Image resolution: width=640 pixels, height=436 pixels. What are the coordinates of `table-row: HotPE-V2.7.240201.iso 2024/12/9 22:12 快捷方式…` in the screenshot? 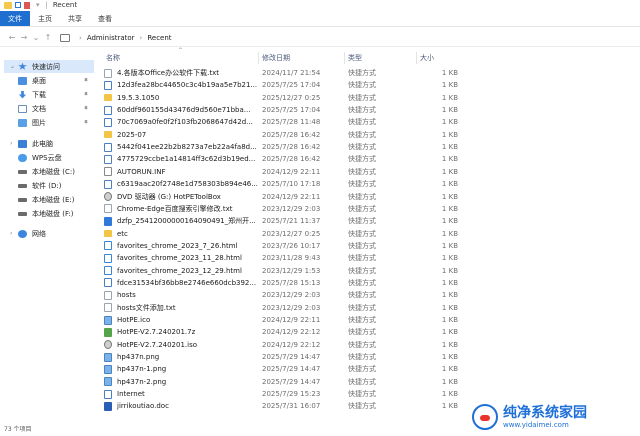 It's located at (370, 345).